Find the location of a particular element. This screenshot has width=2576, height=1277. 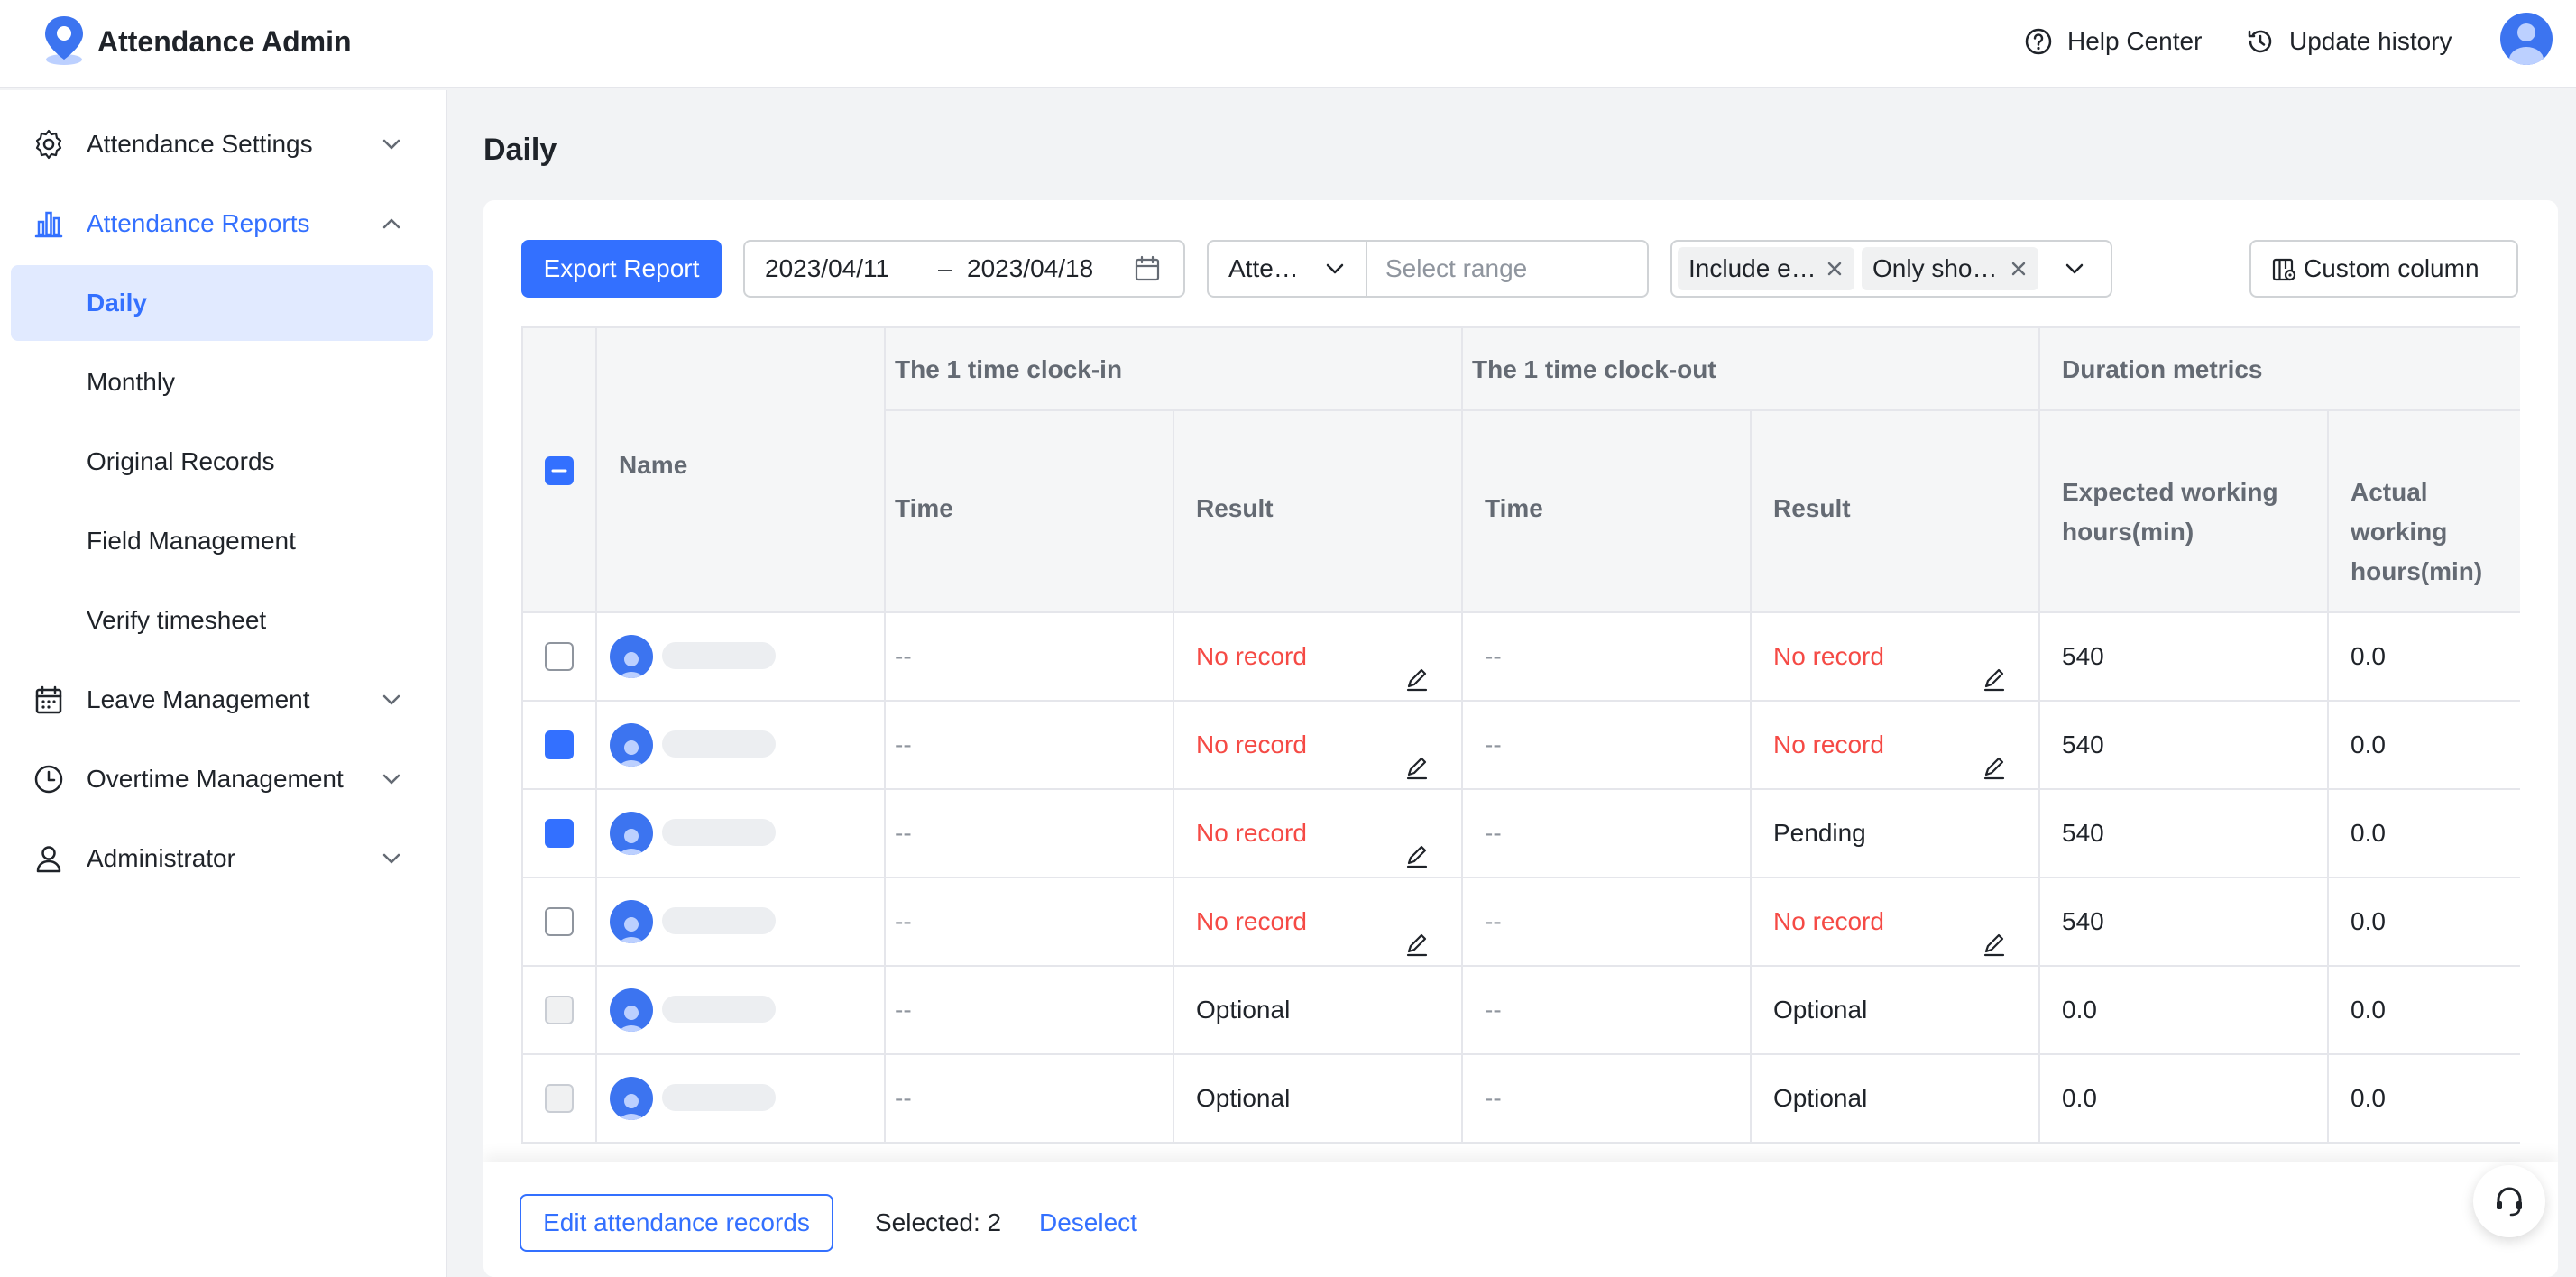

sidebar-item-attendance-settings: Attendance Settings is located at coordinates (222, 144).